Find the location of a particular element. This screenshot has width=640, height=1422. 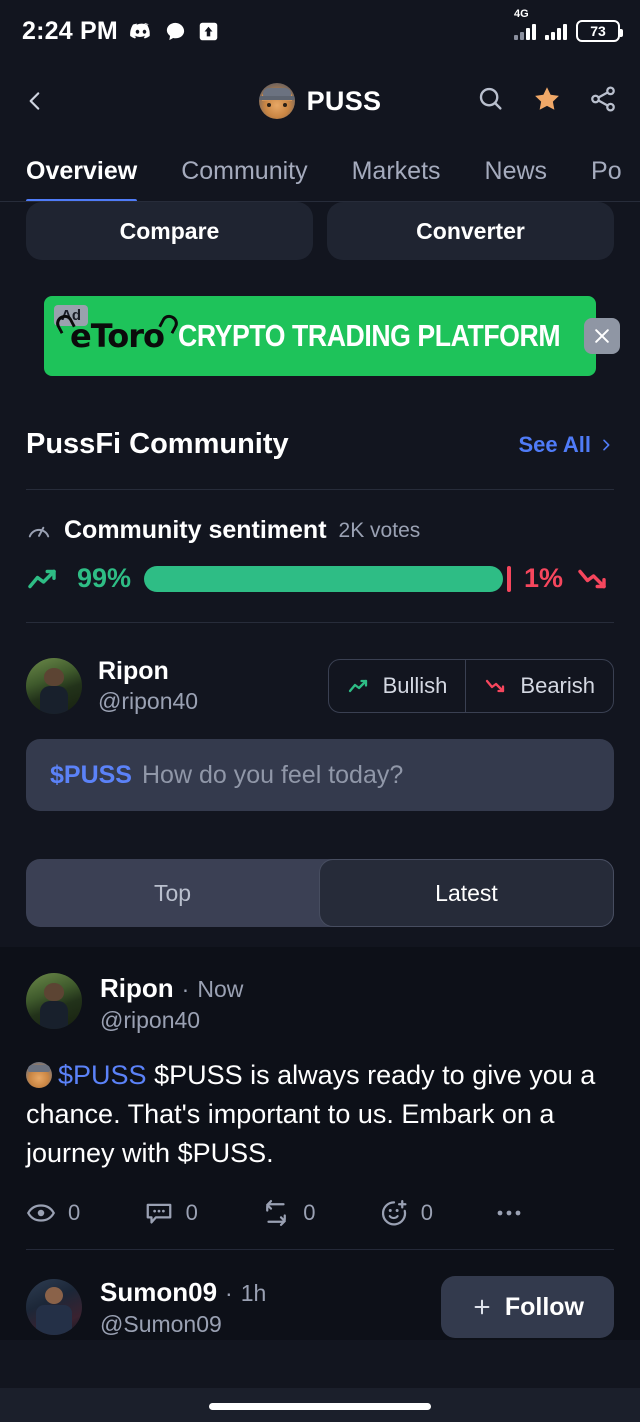

post-author-names: Ripon · Now @ripon40 is located at coordinates (171, 1003).